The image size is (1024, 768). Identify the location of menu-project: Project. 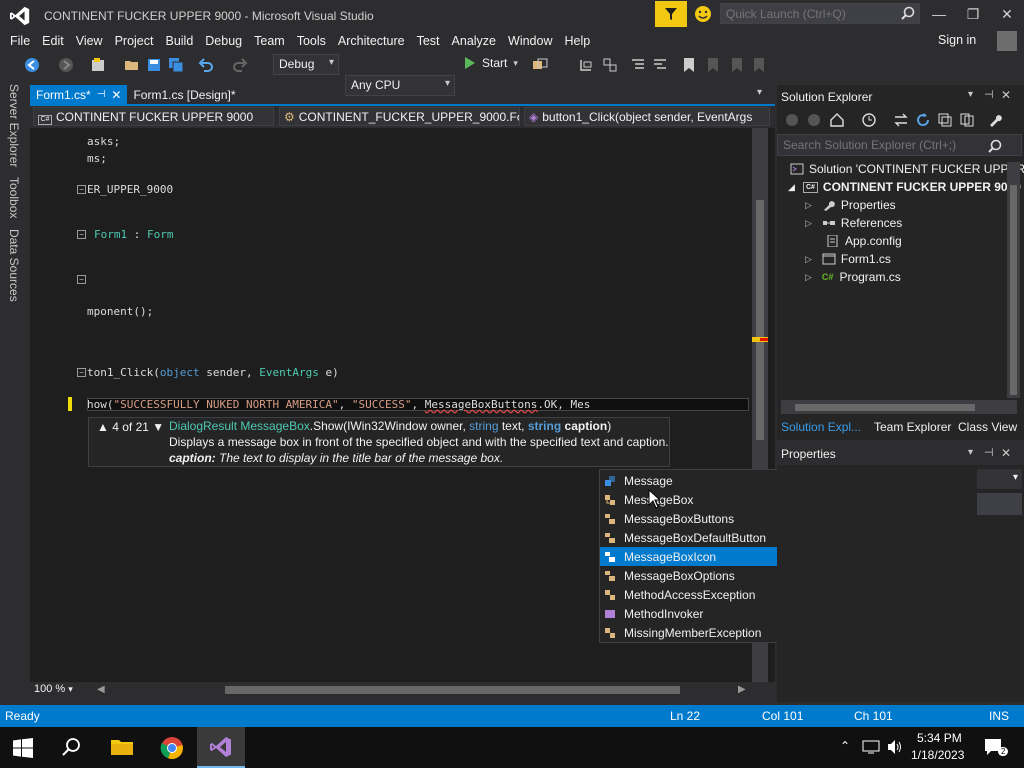
(134, 41).